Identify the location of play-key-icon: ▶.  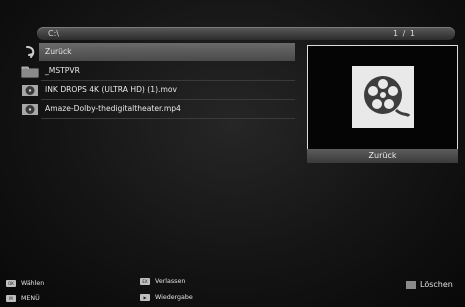
(145, 297).